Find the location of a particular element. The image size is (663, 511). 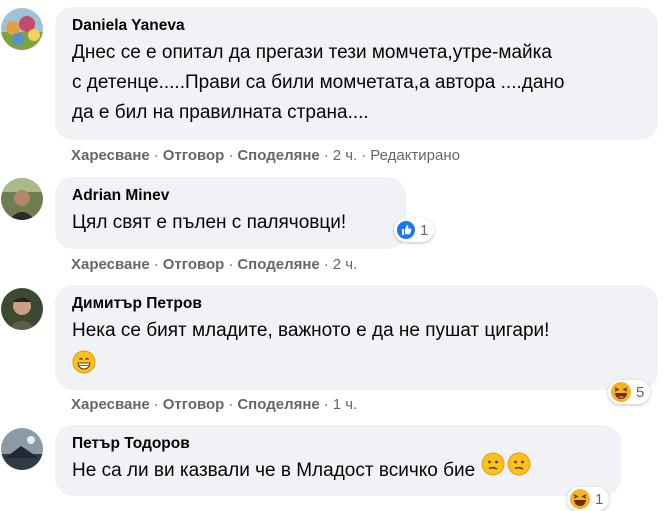

comment-actions: Харесване · Отговор · Споделяне · 2 ч. is located at coordinates (214, 265).